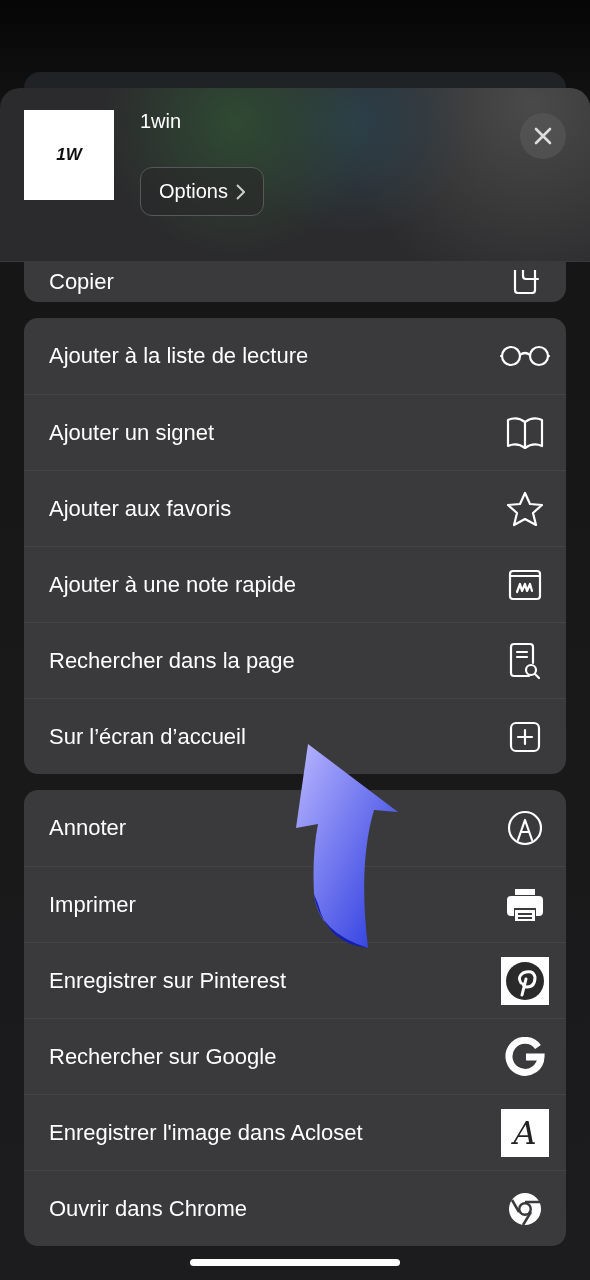 The image size is (590, 1280). Describe the element at coordinates (240, 191) in the screenshot. I see `chevron-icon` at that location.